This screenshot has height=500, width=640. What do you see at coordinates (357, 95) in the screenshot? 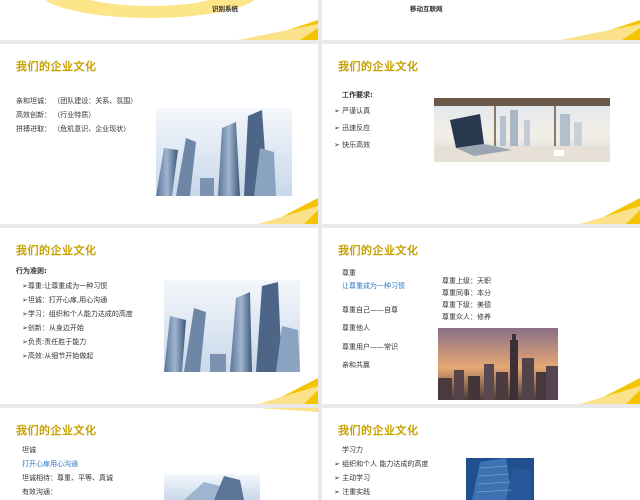
I see `section-heading: 工作要求:` at bounding box center [357, 95].